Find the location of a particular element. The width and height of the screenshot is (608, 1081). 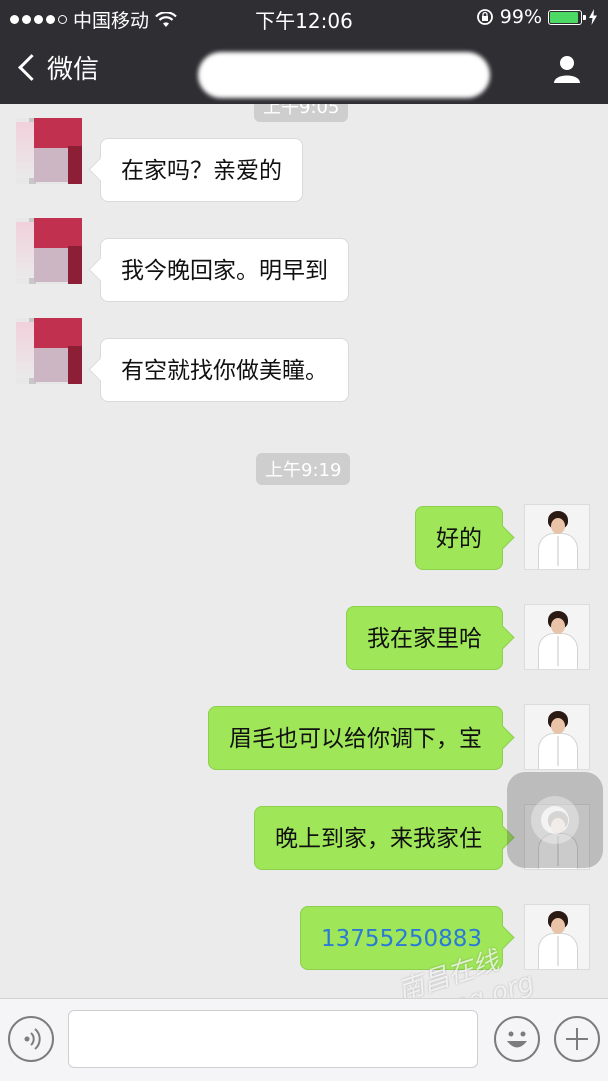

charging-icon is located at coordinates (593, 17).